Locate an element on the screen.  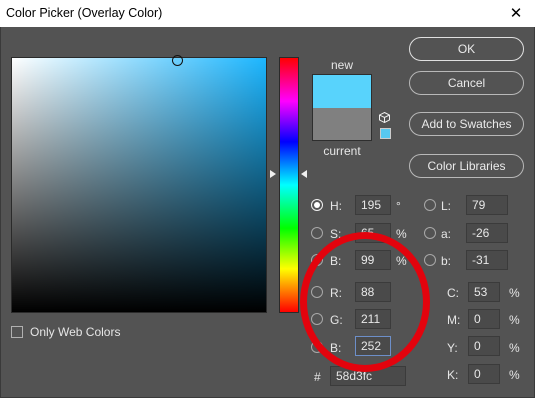
blue-input: 252 is located at coordinates (373, 346).